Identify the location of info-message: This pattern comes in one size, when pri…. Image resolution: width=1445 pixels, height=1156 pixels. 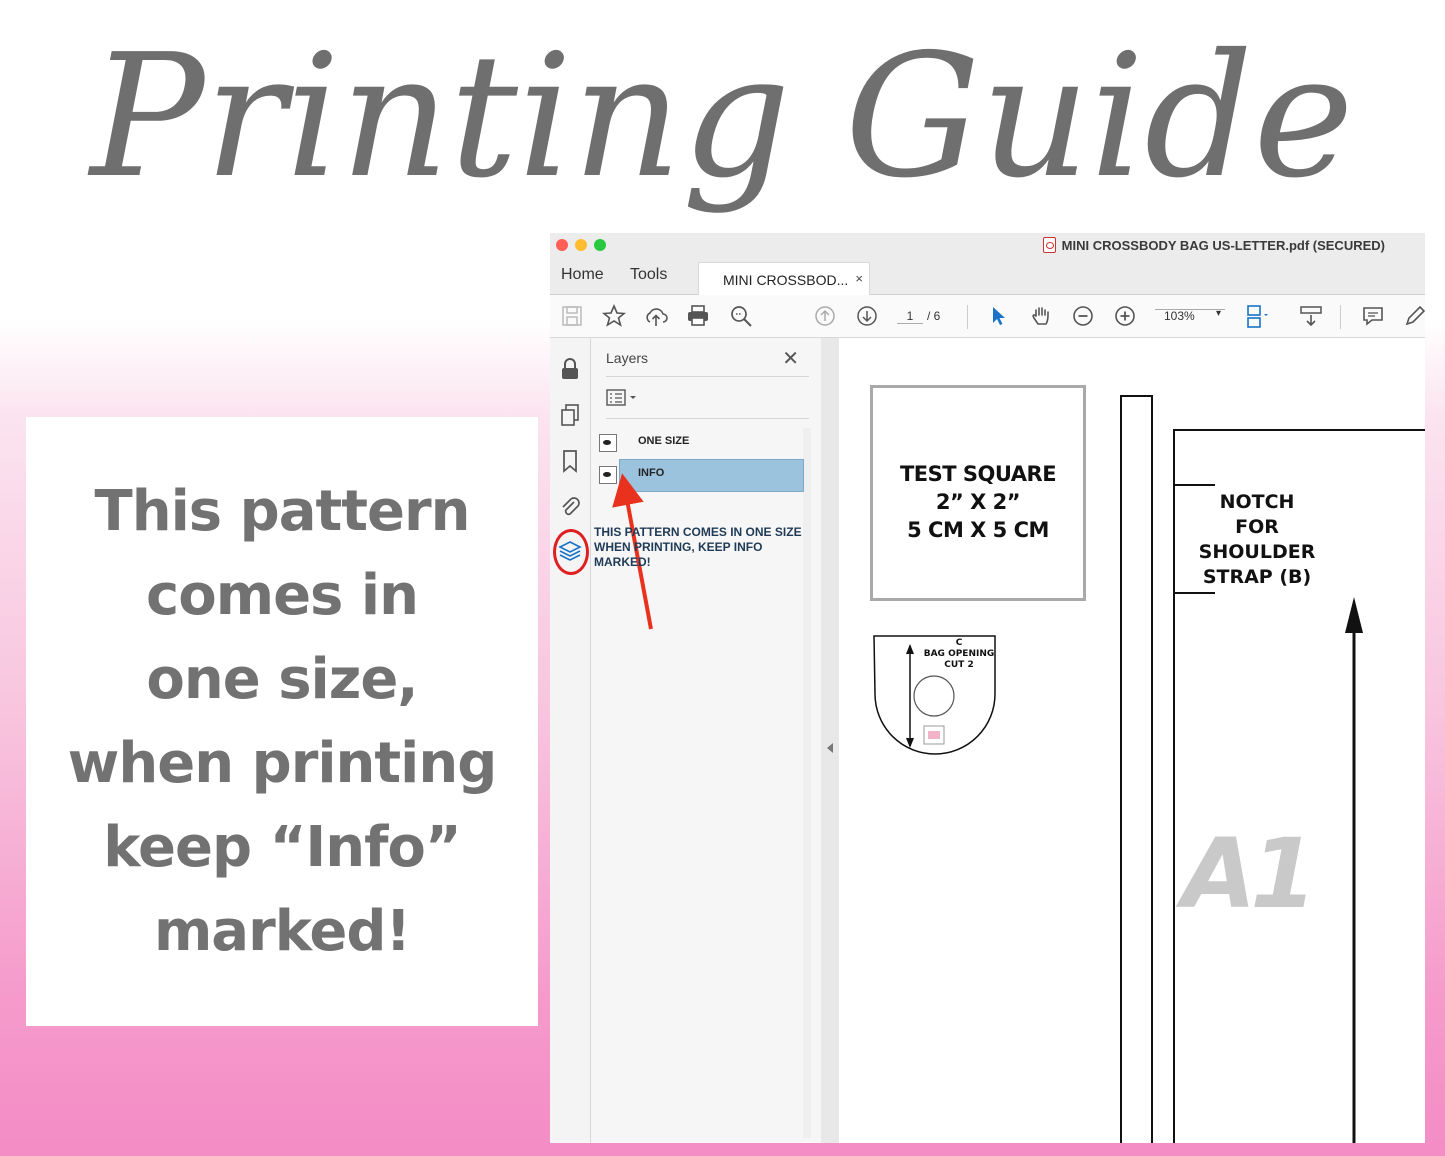
(282, 722).